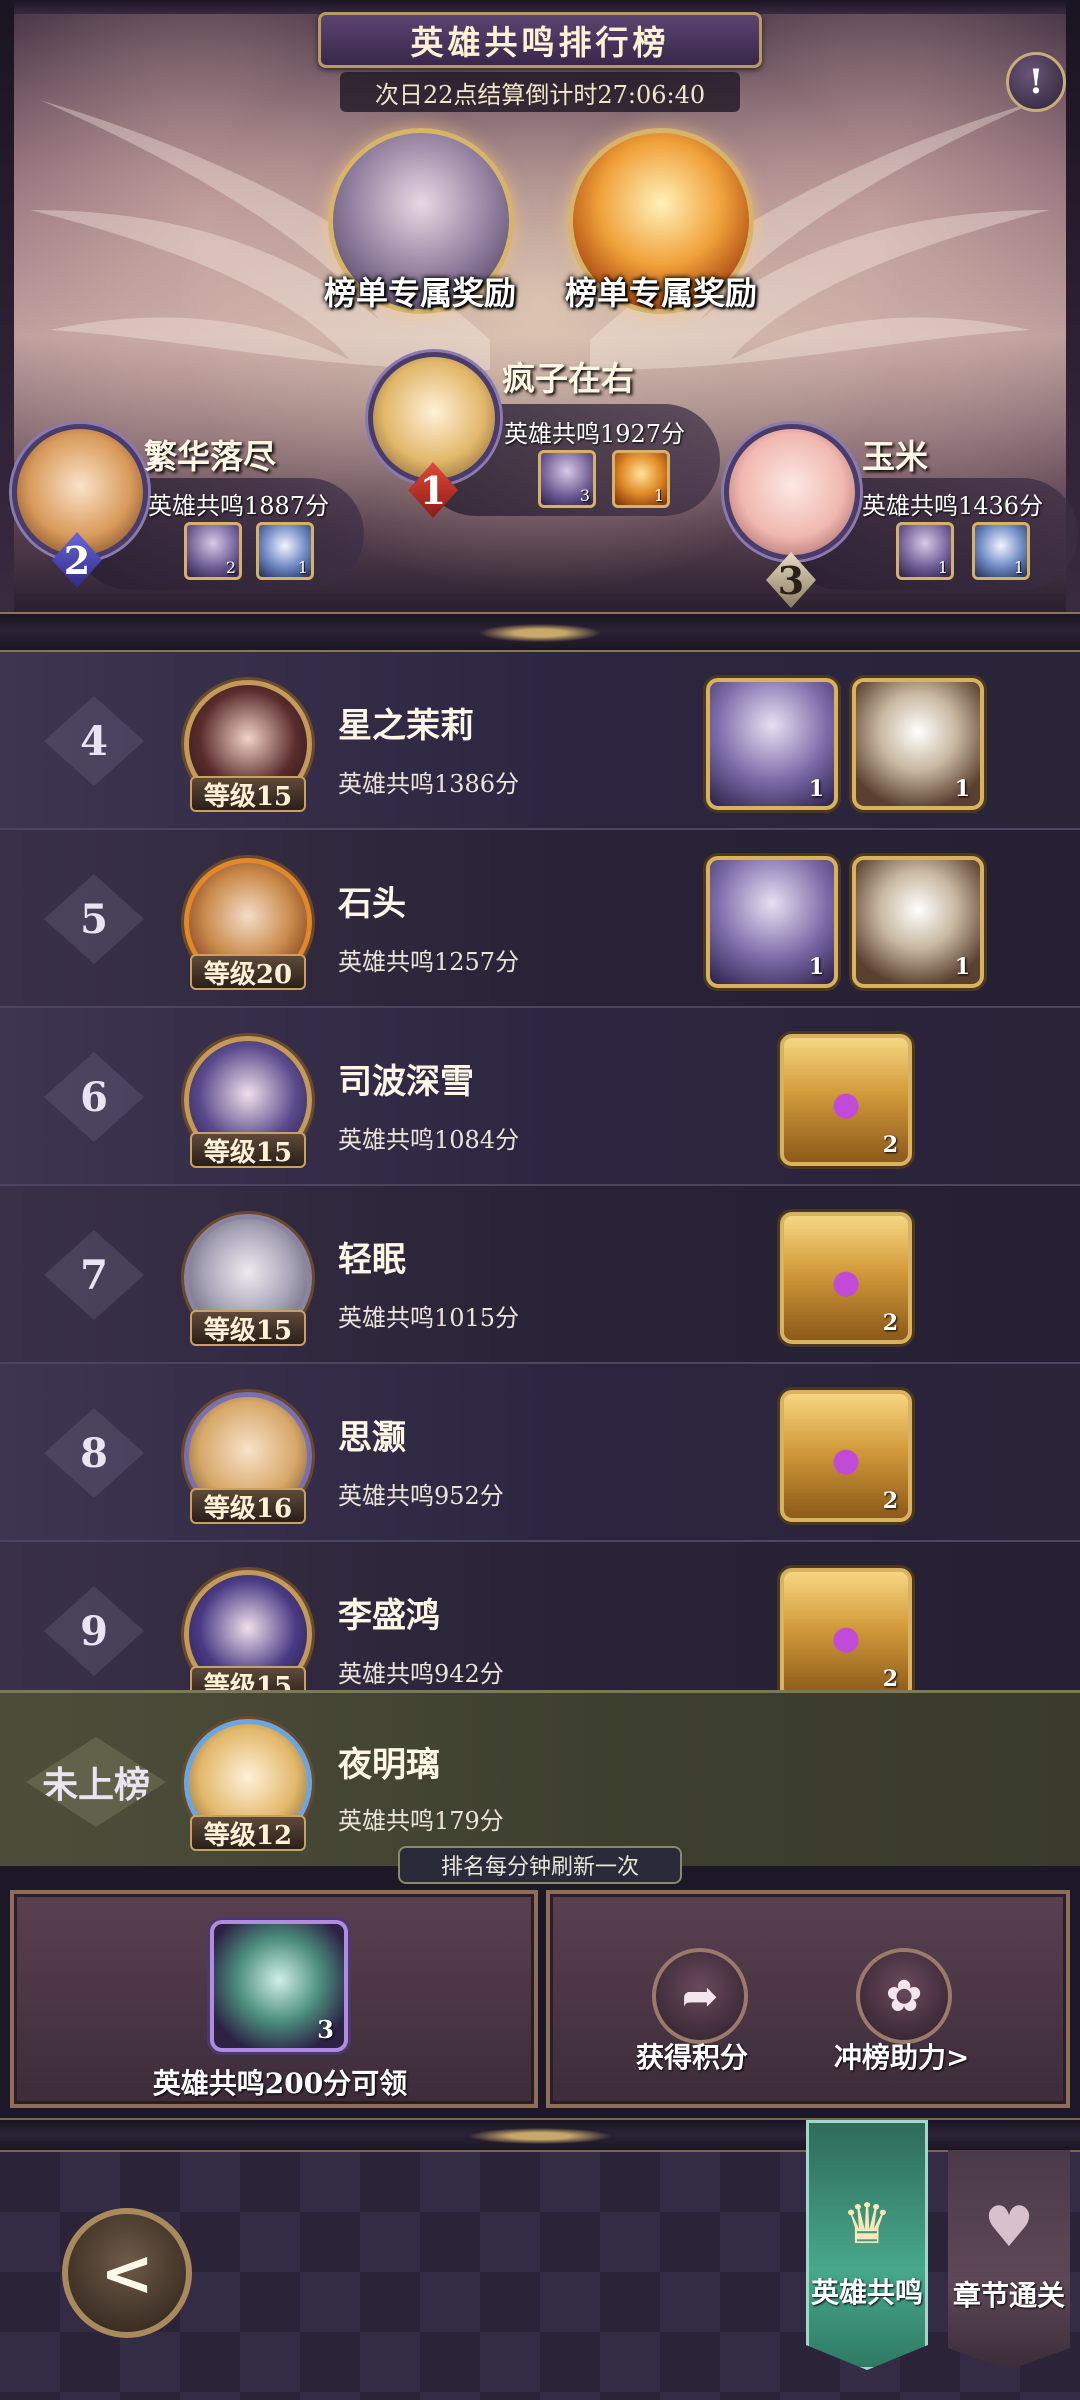  Describe the element at coordinates (540, 741) in the screenshot. I see `ranking-row: 4 等级15 星之茉莉 英雄共鸣1386分 1 1` at that location.